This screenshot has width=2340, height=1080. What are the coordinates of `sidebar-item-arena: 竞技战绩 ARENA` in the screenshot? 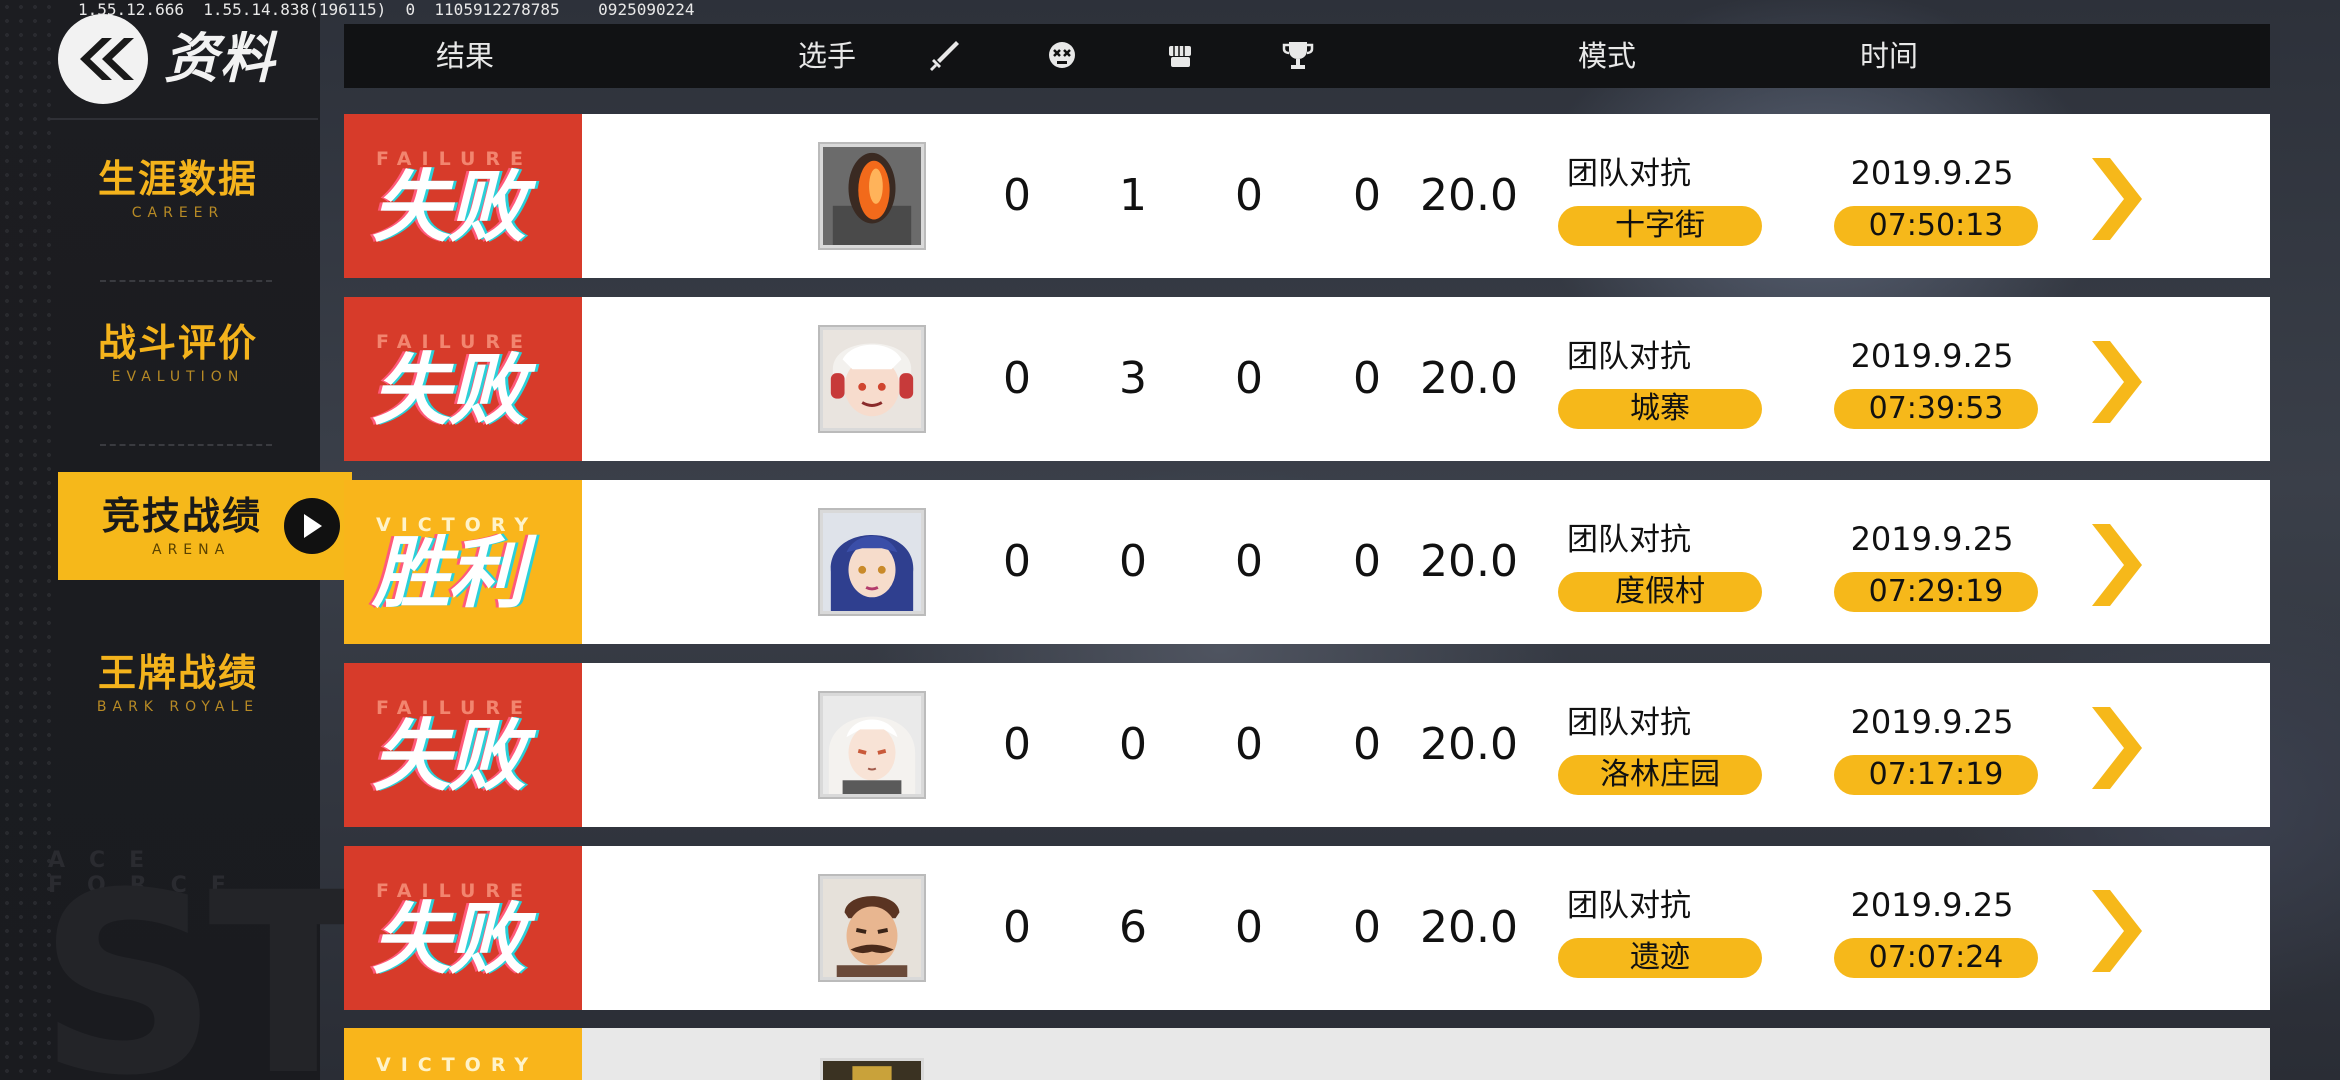 It's located at (205, 526).